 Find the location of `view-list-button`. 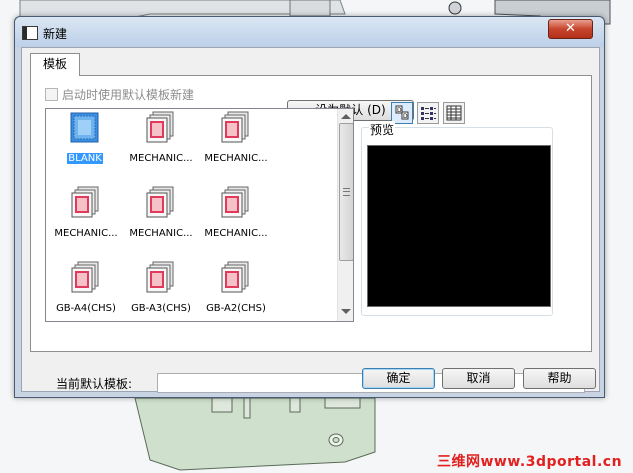

view-list-button is located at coordinates (428, 113).